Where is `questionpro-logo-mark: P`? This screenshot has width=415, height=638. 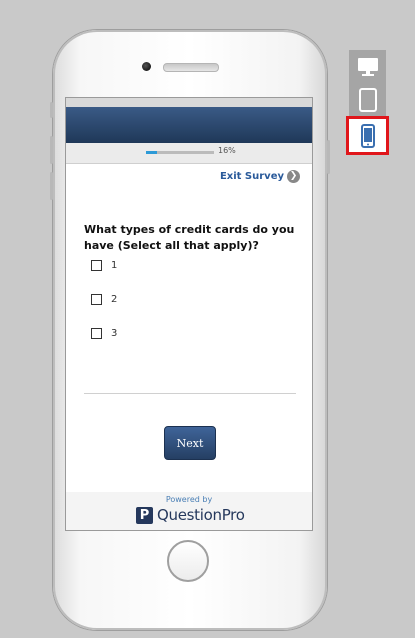 questionpro-logo-mark: P is located at coordinates (144, 515).